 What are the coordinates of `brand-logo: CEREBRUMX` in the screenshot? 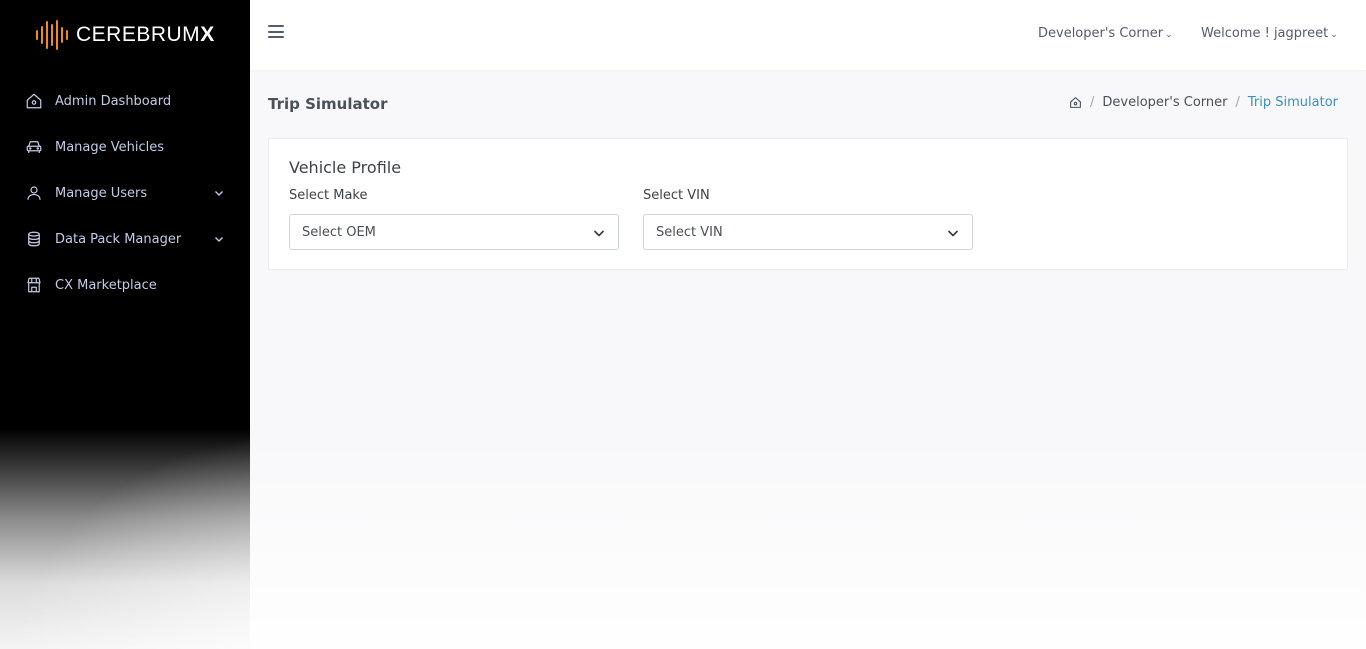 It's located at (125, 35).